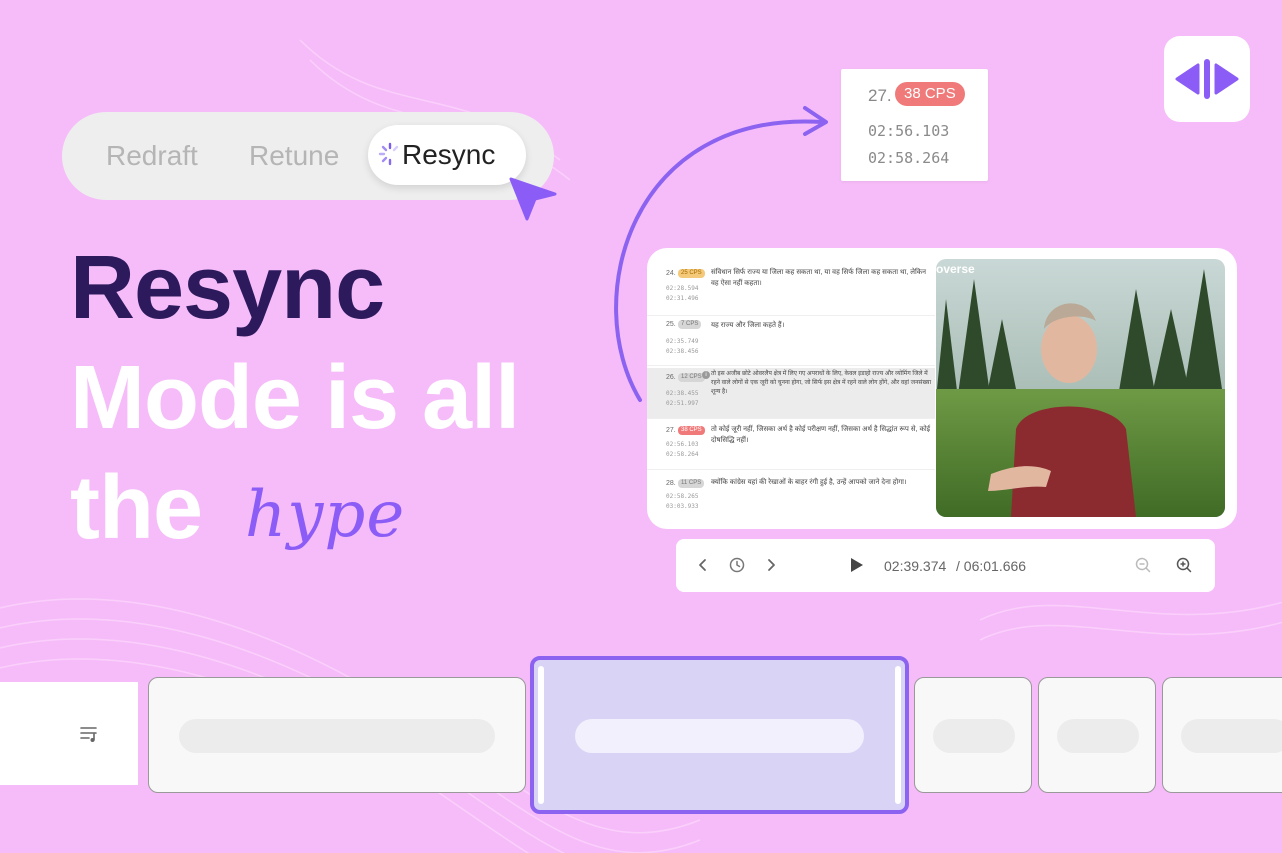  Describe the element at coordinates (682, 351) in the screenshot. I see `subtitle-end-time: 02:38.456` at that location.